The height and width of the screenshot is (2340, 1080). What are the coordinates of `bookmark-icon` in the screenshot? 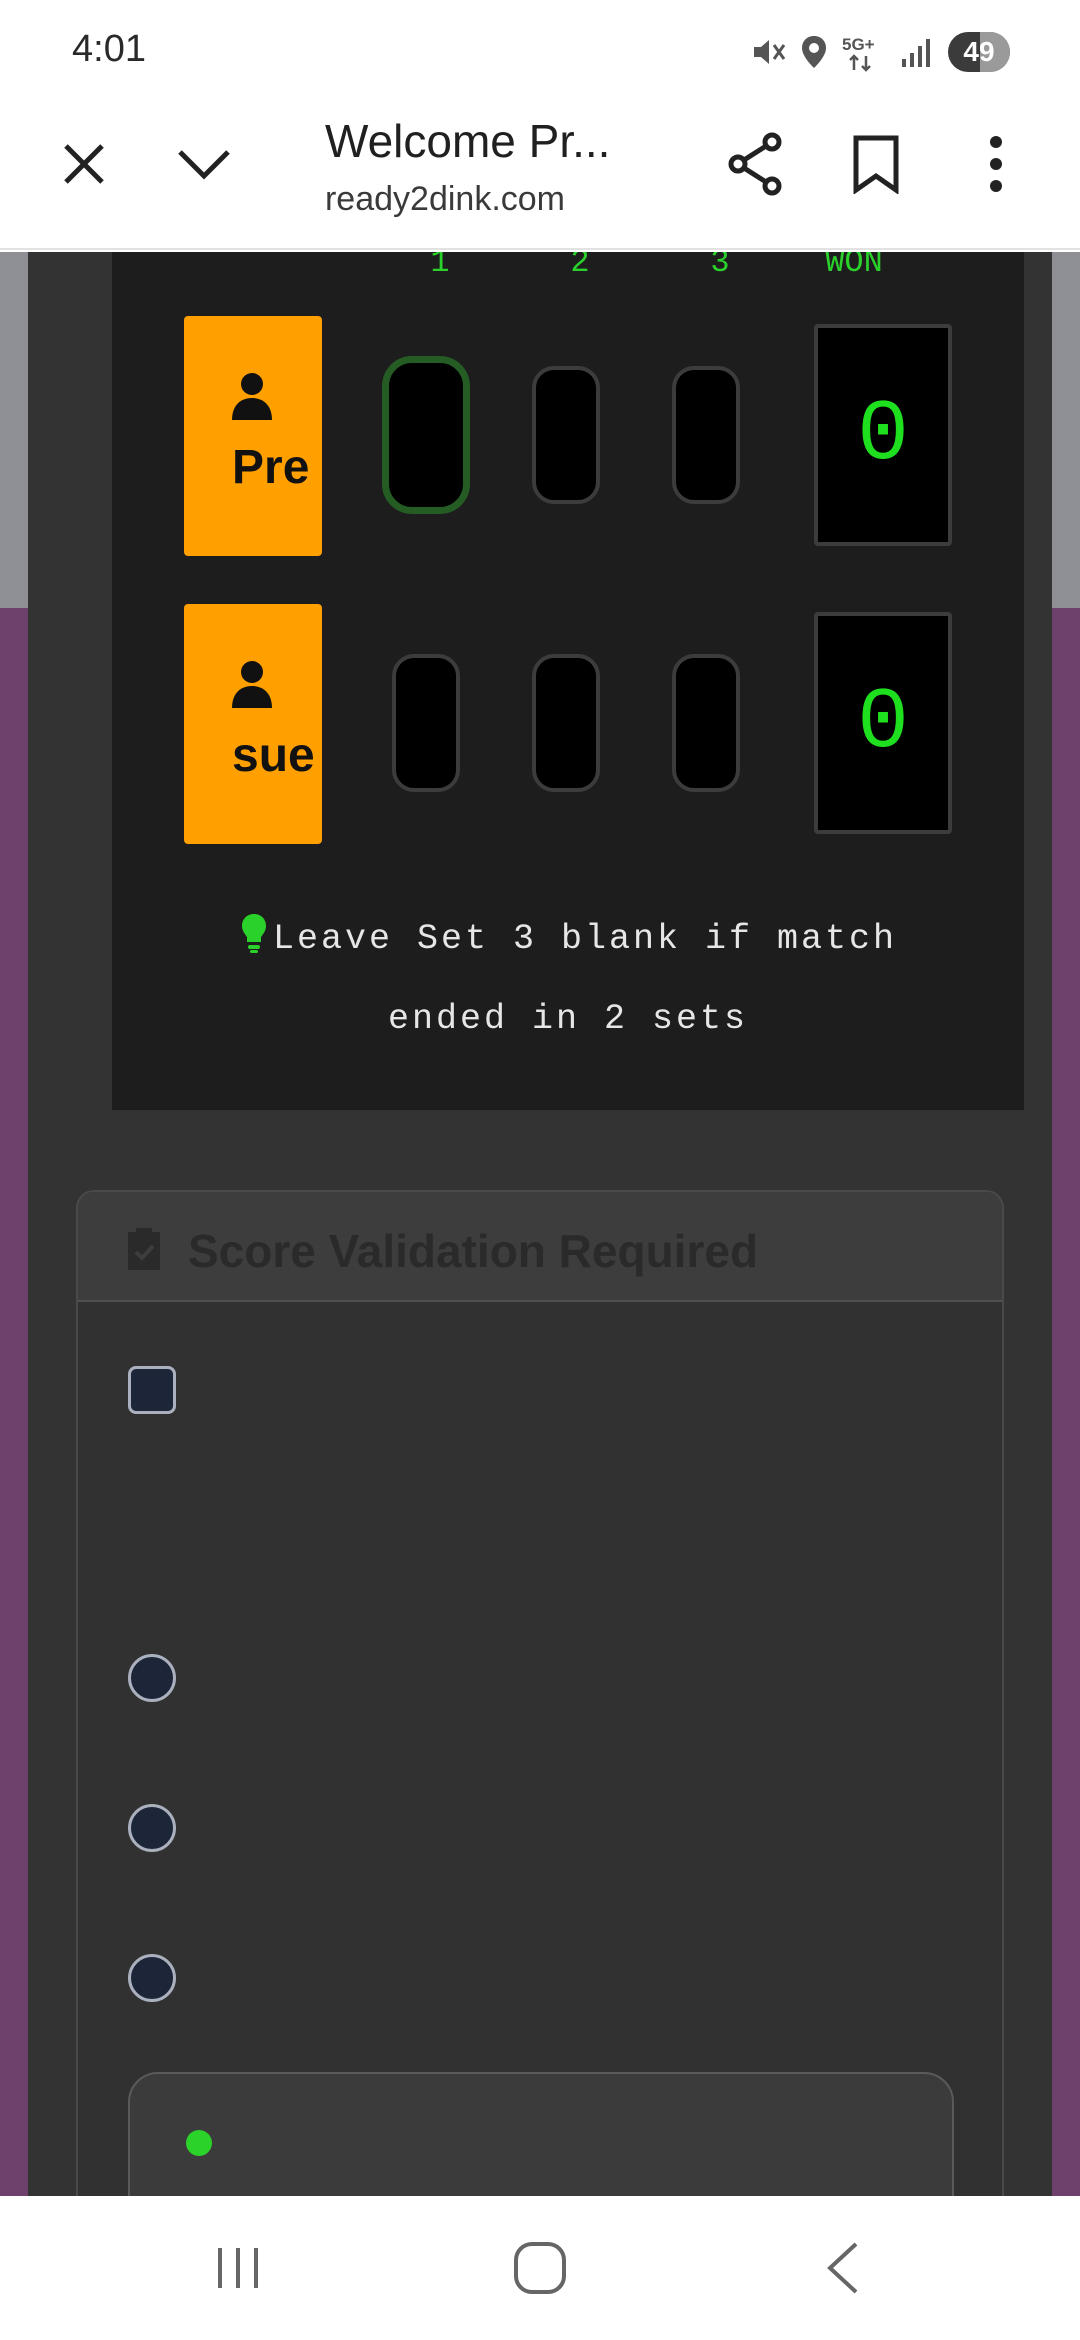 It's located at (876, 164).